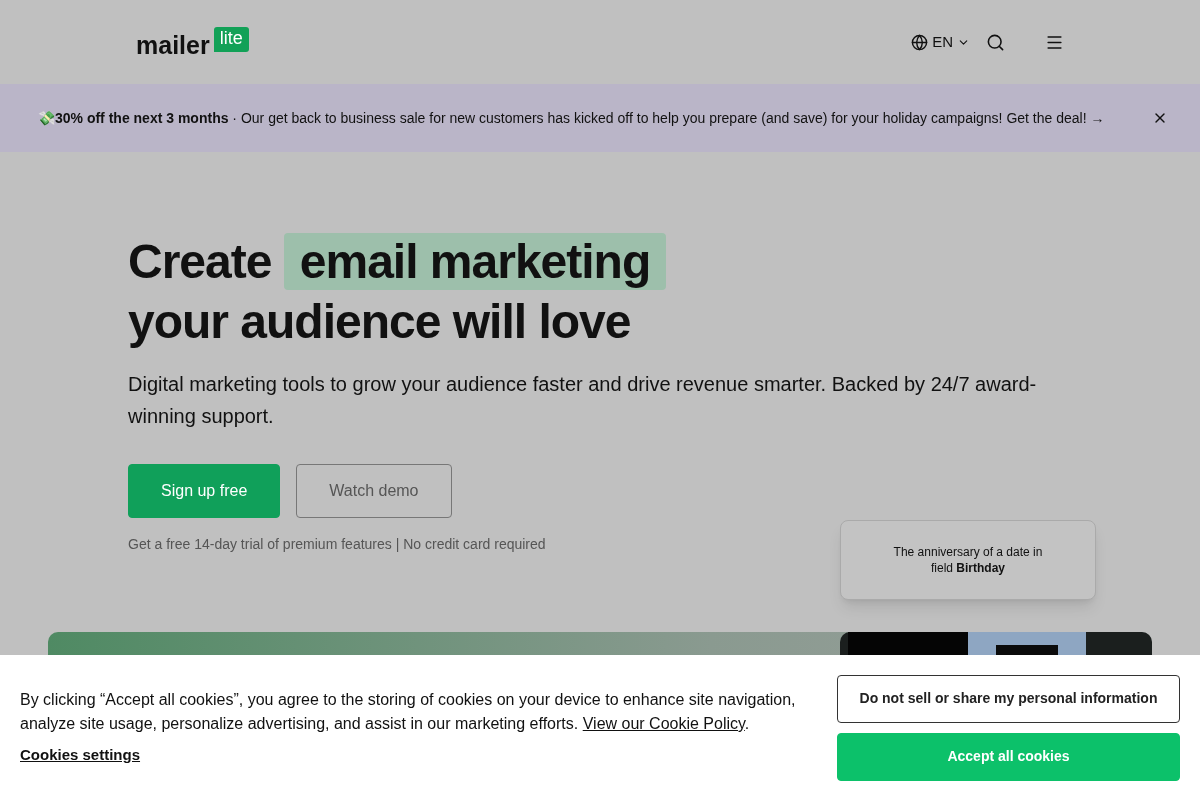 The width and height of the screenshot is (1200, 800). What do you see at coordinates (968, 560) in the screenshot?
I see `automation-text: The anniversary of a date in field Birthday` at bounding box center [968, 560].